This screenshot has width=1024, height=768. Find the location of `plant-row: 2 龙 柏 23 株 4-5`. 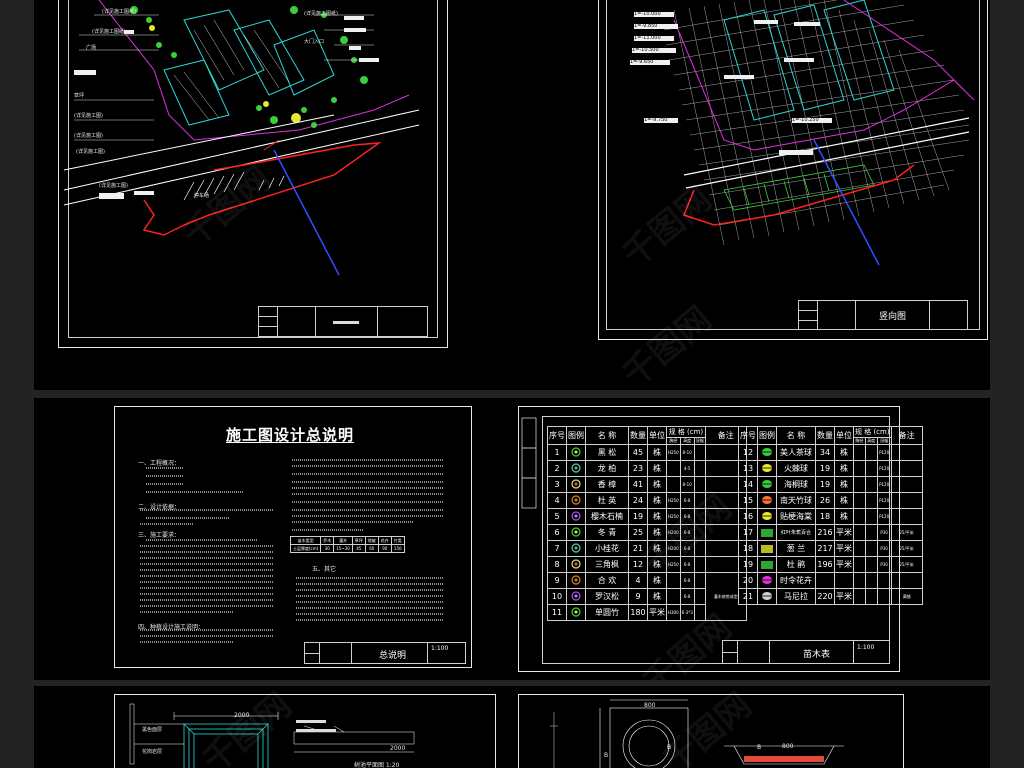

plant-row: 2 龙 柏 23 株 4-5 is located at coordinates (647, 468).